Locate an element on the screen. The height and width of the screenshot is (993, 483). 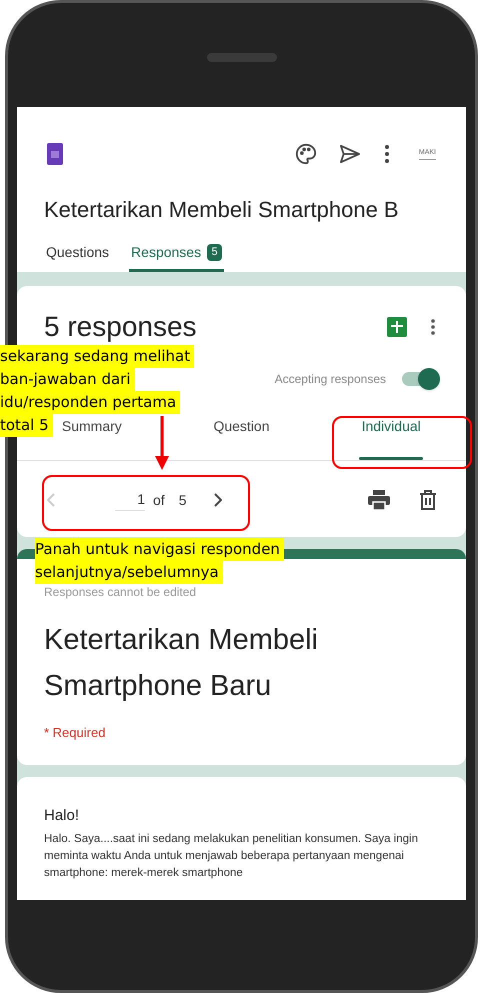
count-badge: 5 is located at coordinates (214, 252).